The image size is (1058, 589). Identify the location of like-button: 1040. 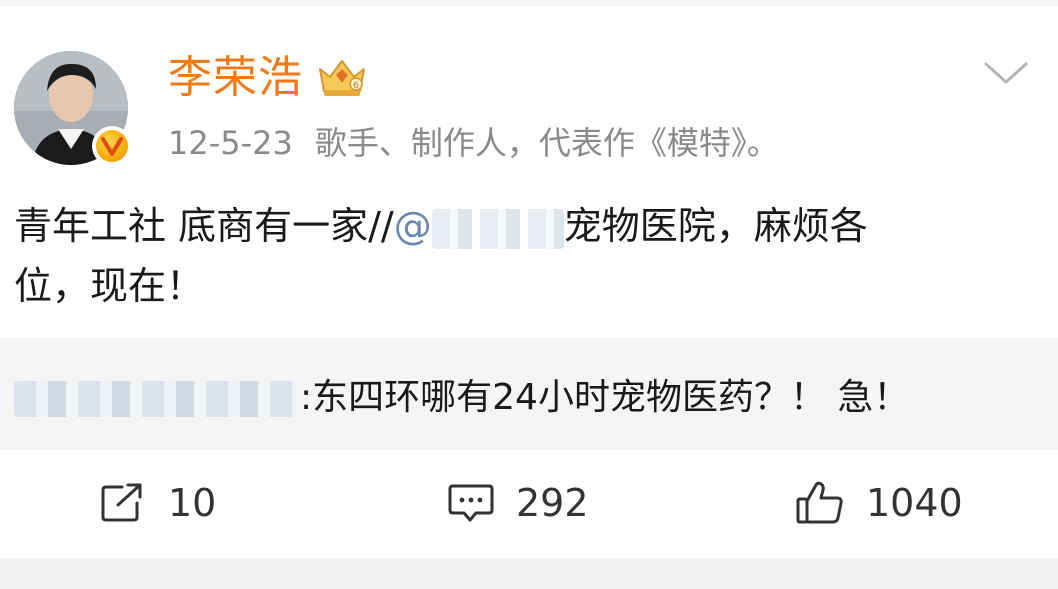
(879, 503).